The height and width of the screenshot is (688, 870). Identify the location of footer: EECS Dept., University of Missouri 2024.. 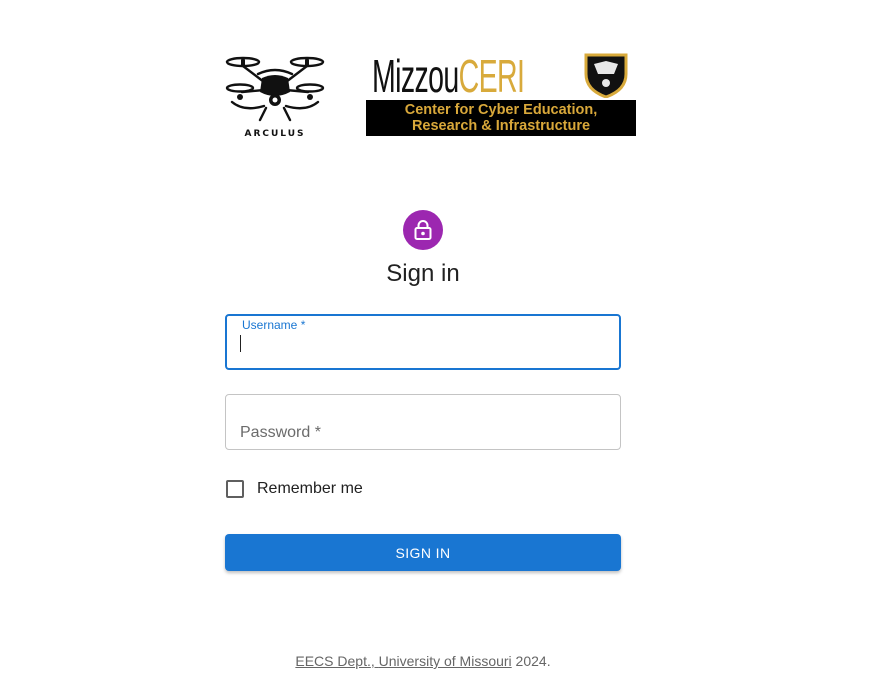
(423, 661).